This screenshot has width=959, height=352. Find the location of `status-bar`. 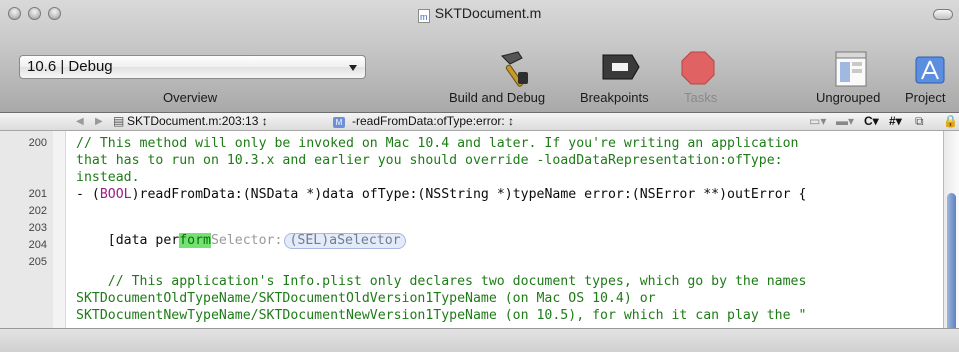

status-bar is located at coordinates (479, 340).